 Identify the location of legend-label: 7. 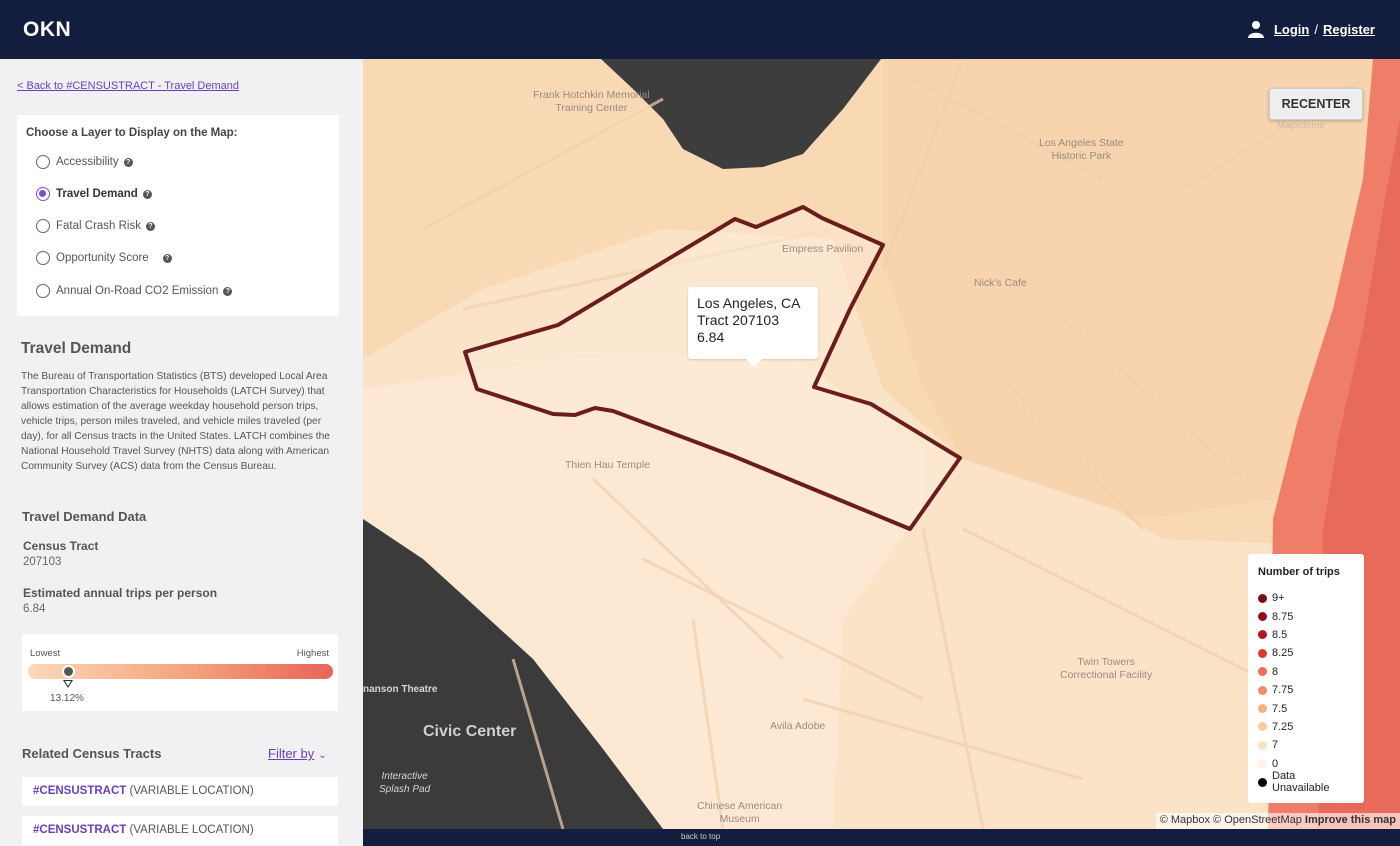
(1275, 745).